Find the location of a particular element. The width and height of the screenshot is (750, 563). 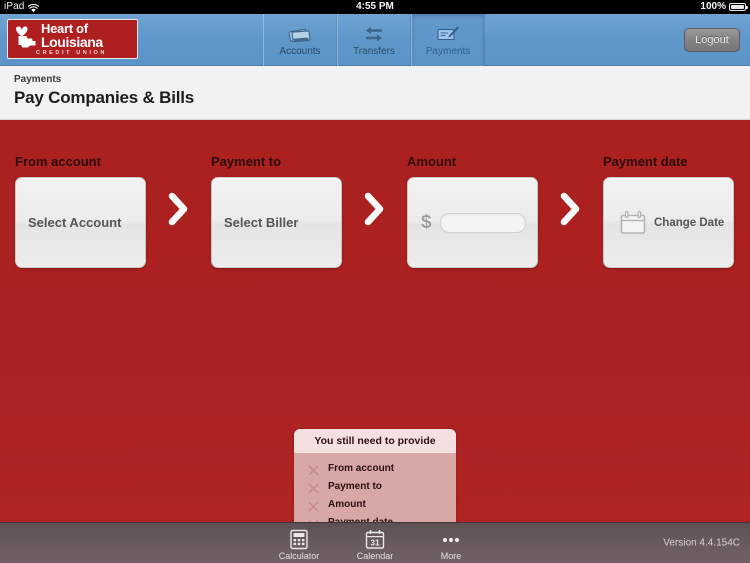

tab-transfers: Transfers is located at coordinates (374, 40).